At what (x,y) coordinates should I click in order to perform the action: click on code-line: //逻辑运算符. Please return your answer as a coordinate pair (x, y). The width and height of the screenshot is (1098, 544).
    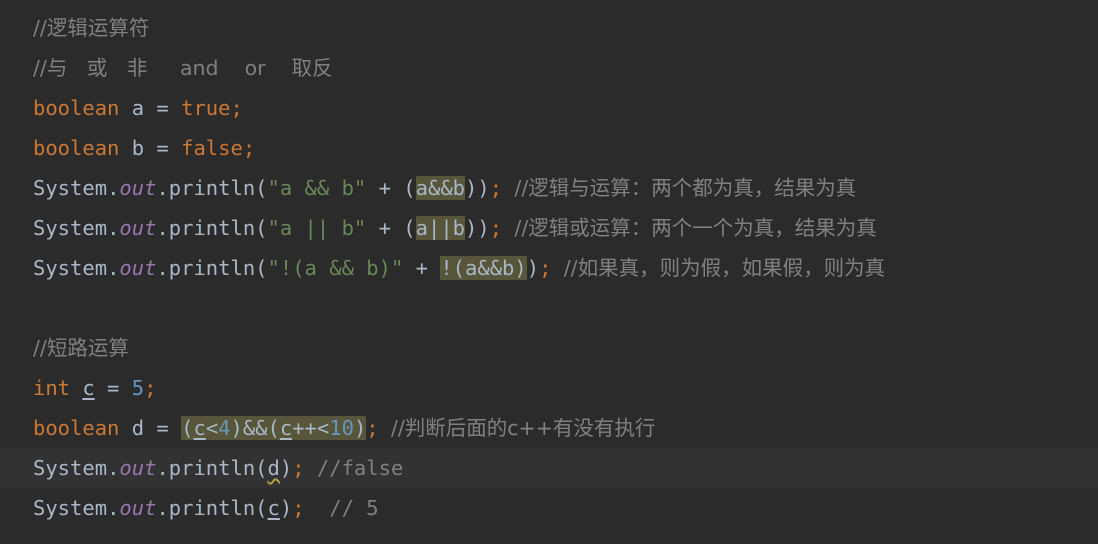
    Looking at the image, I should click on (549, 28).